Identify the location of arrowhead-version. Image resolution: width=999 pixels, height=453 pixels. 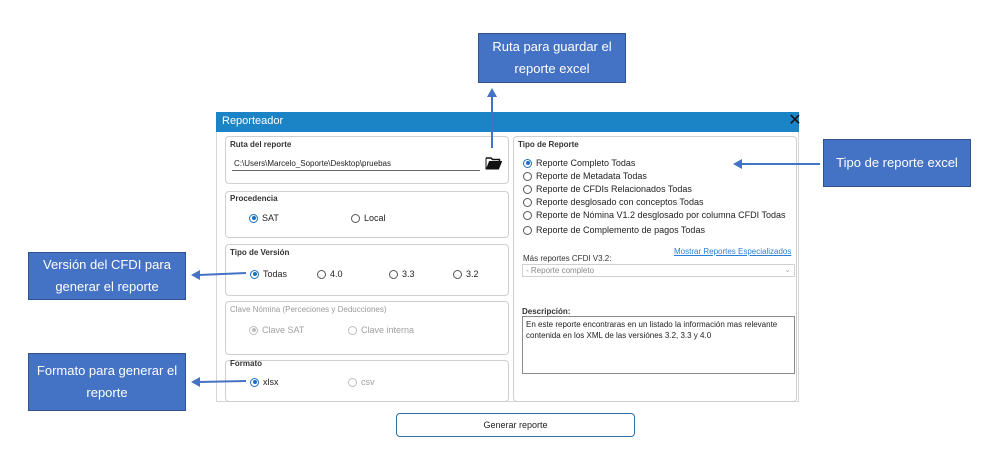
(195, 275).